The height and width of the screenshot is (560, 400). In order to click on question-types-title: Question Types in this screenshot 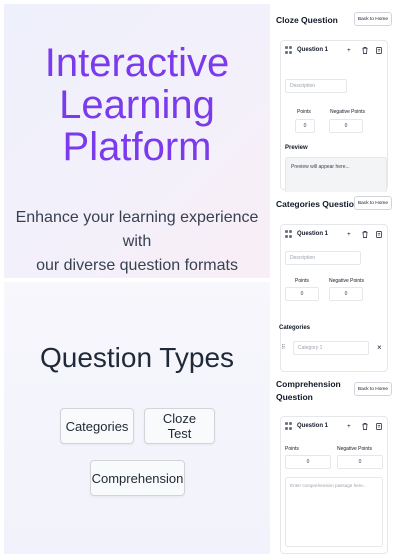, I will do `click(137, 357)`.